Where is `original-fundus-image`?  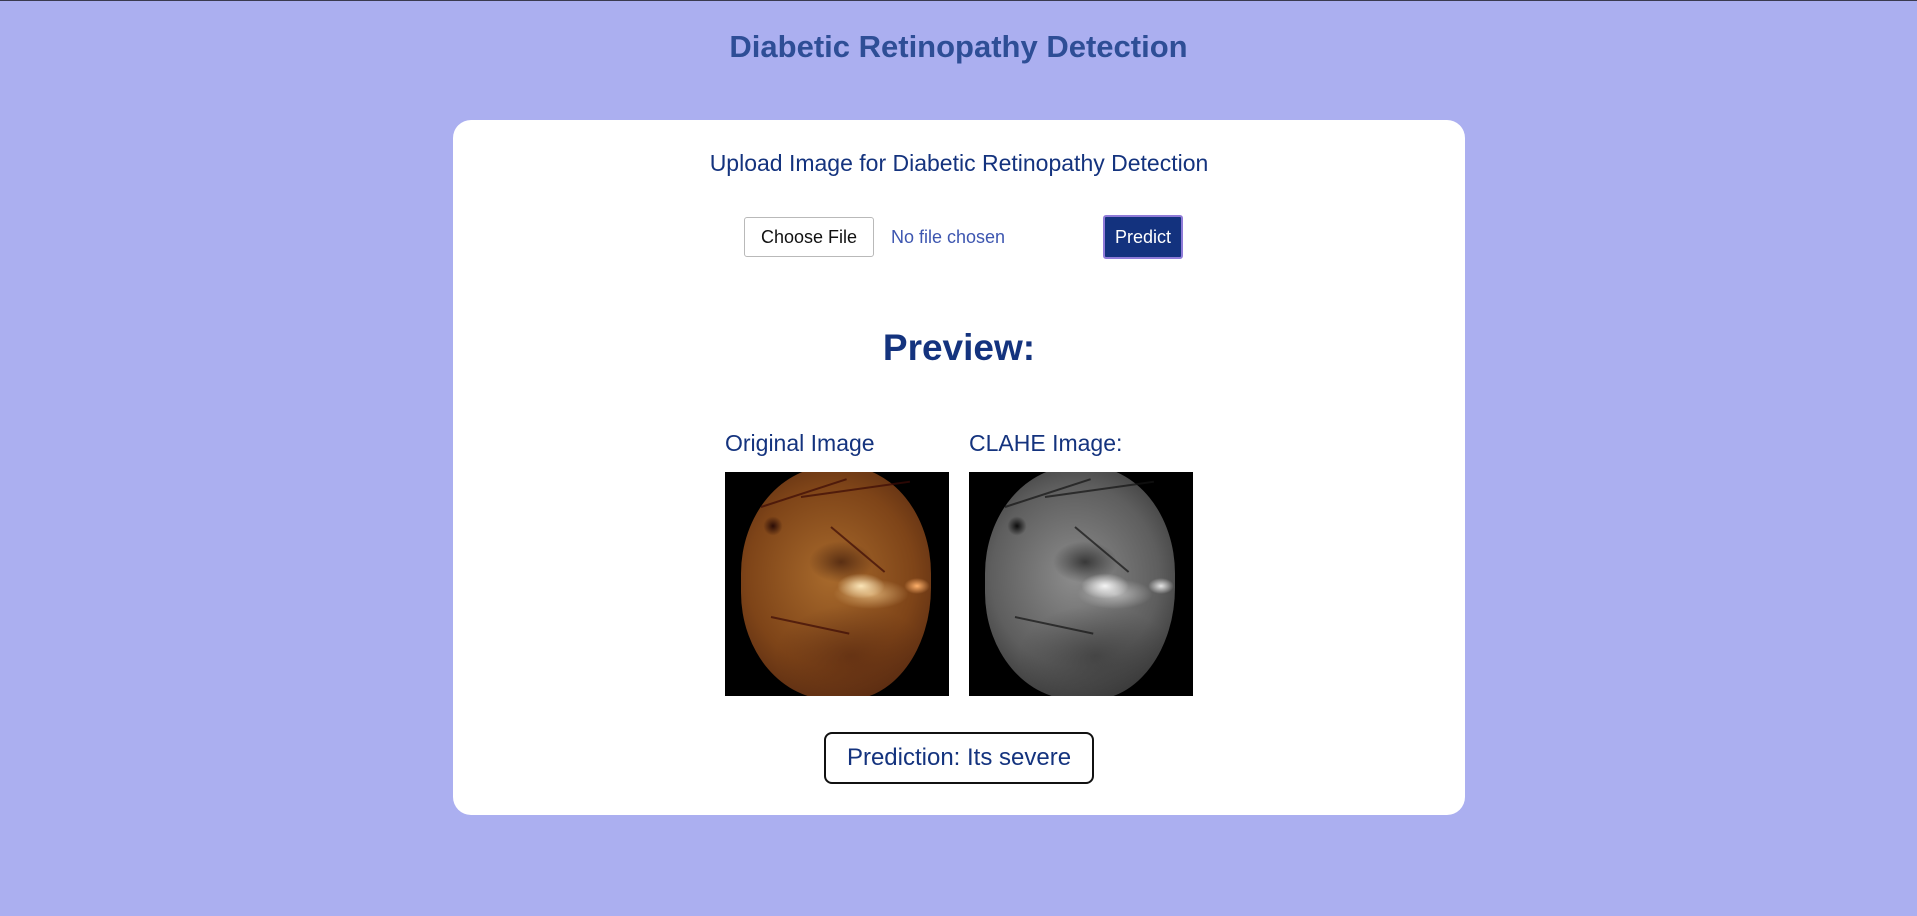
original-fundus-image is located at coordinates (836, 584).